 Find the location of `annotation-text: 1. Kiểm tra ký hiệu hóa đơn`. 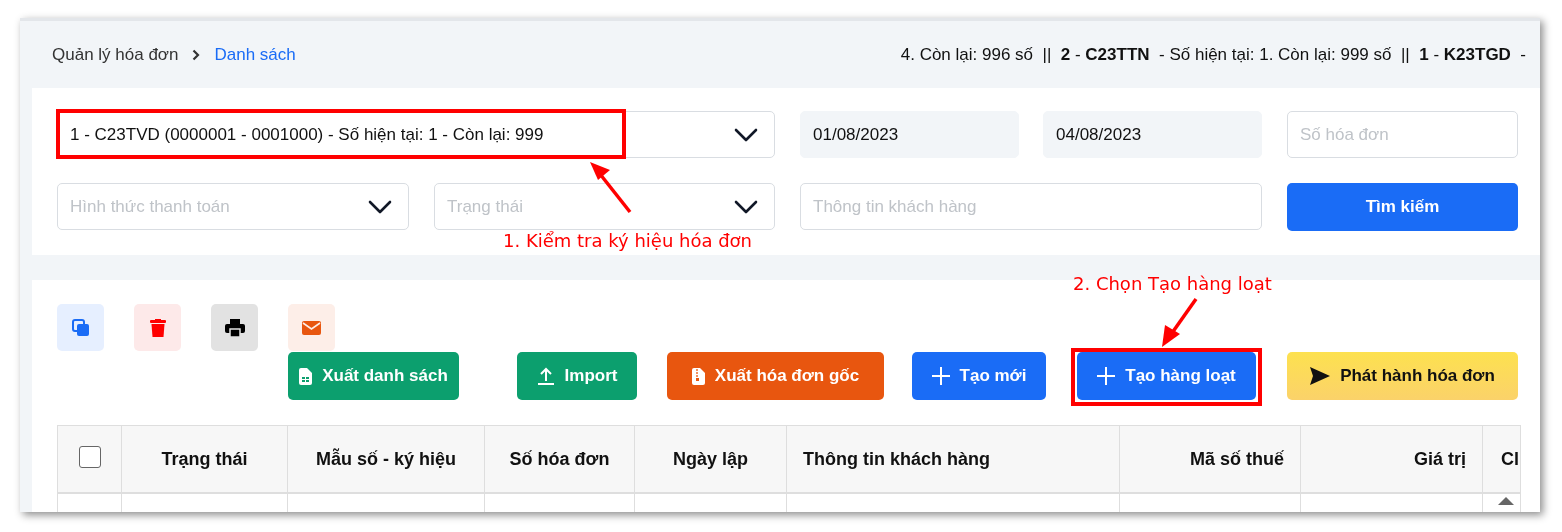

annotation-text: 1. Kiểm tra ký hiệu hóa đơn is located at coordinates (628, 240).